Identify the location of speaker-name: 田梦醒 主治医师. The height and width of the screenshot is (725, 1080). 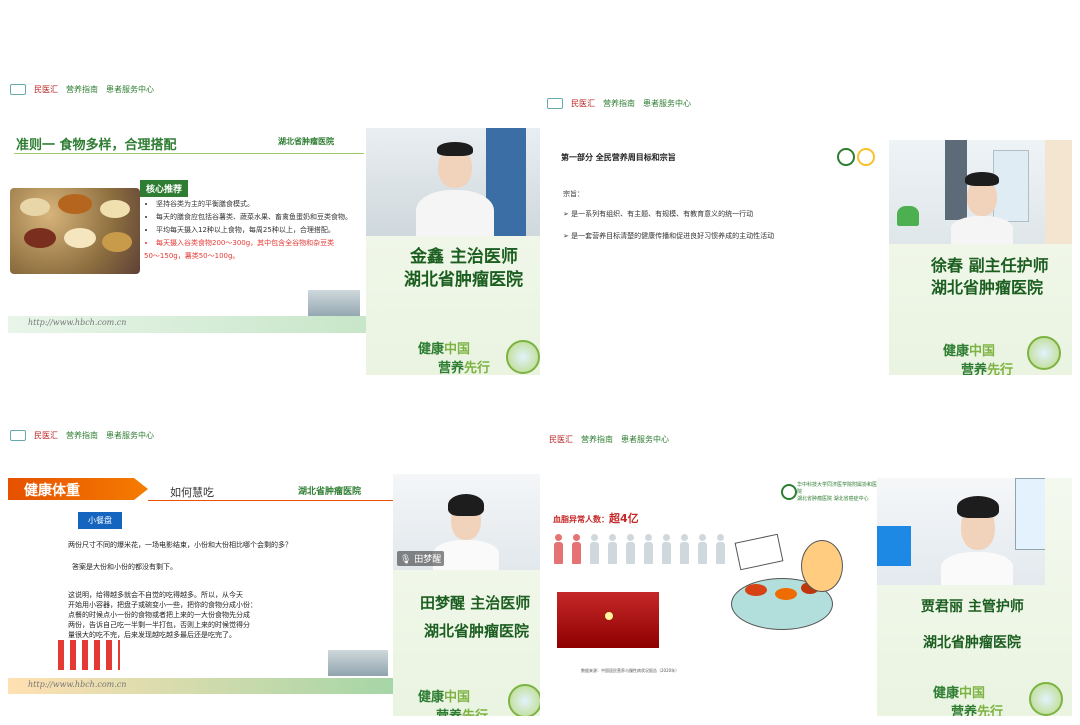
(475, 603).